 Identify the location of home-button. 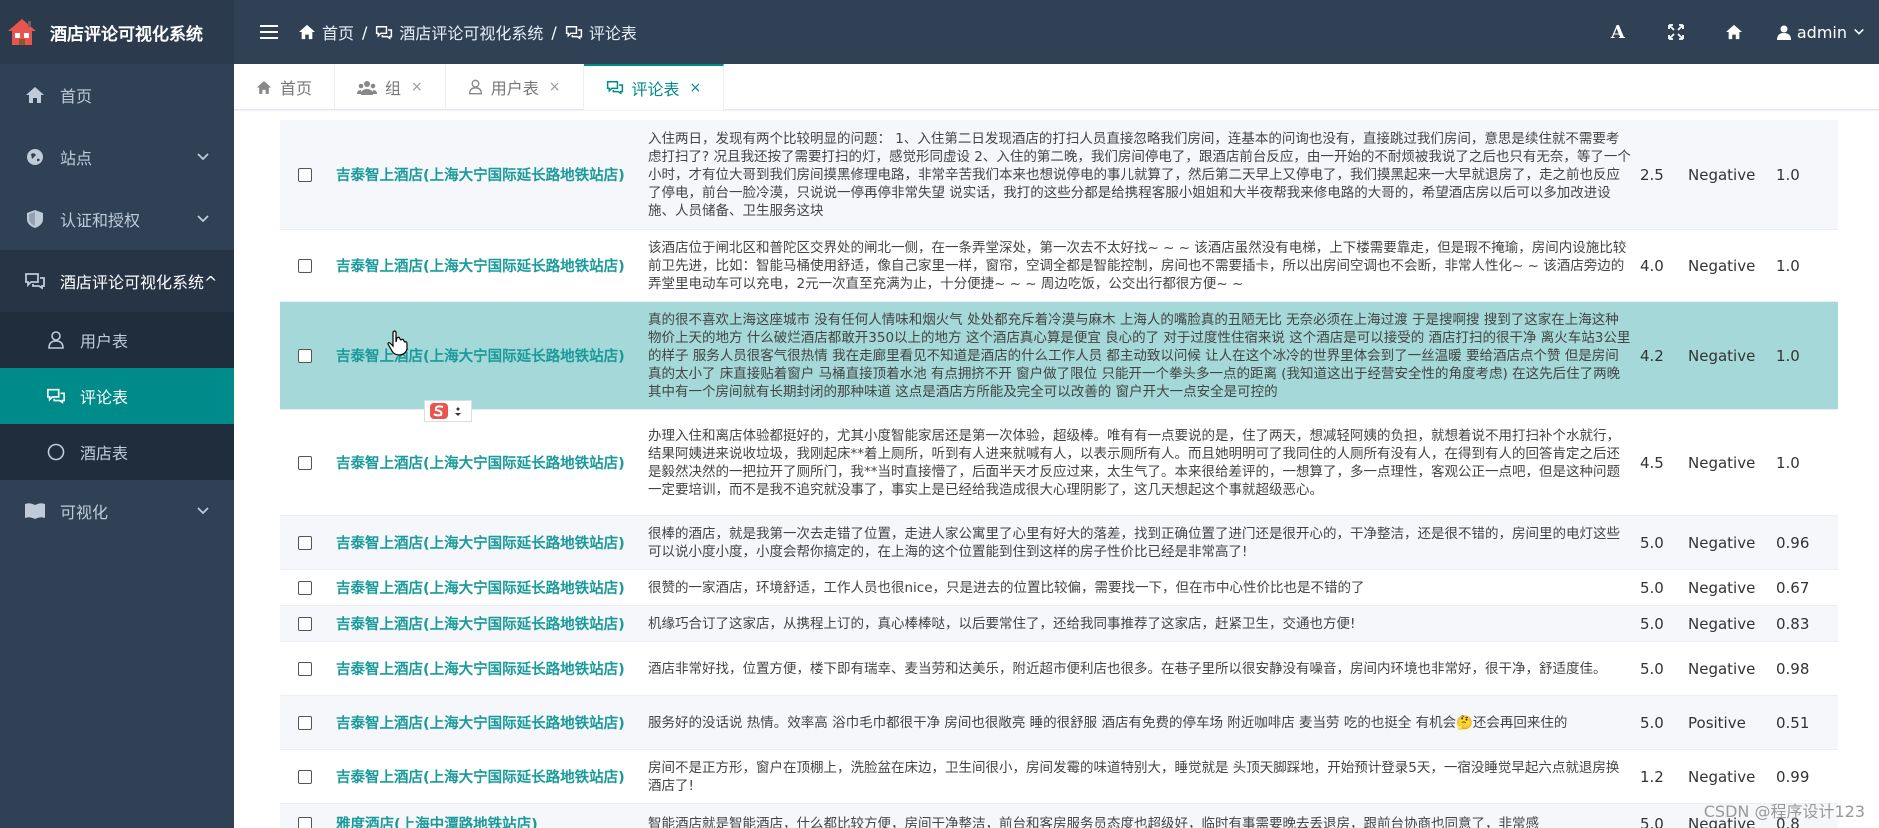
(1734, 32).